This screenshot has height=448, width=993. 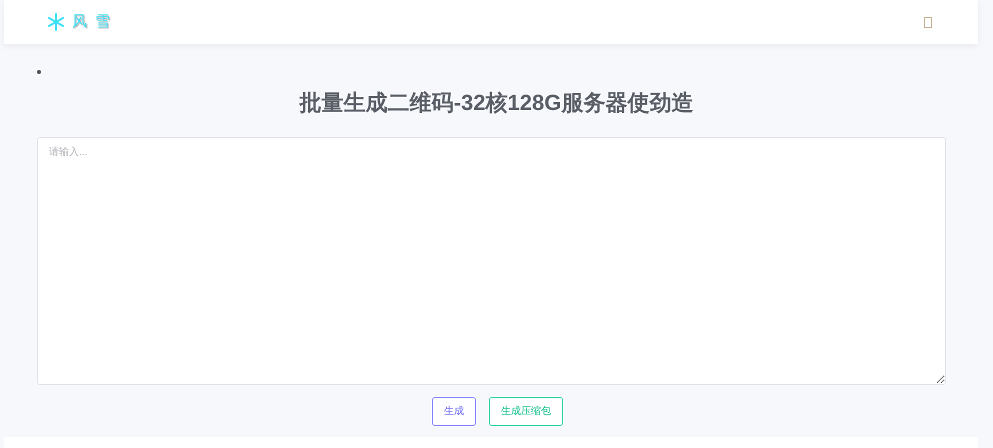 I want to click on action-button: 生成, so click(x=454, y=411).